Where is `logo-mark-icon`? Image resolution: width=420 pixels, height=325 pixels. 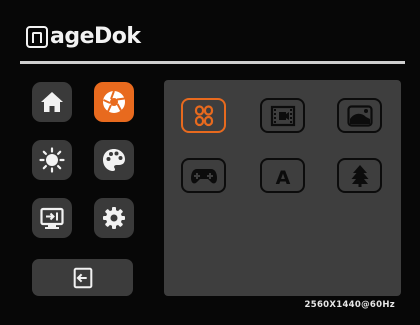
logo-mark-icon is located at coordinates (37, 36).